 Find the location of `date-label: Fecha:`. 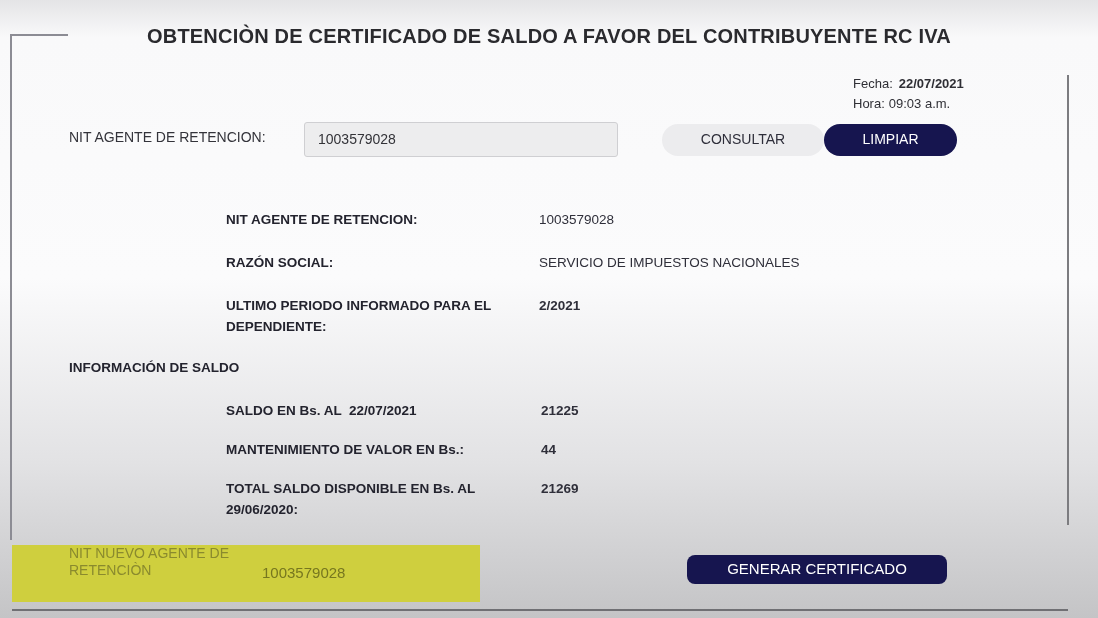

date-label: Fecha: is located at coordinates (873, 84).